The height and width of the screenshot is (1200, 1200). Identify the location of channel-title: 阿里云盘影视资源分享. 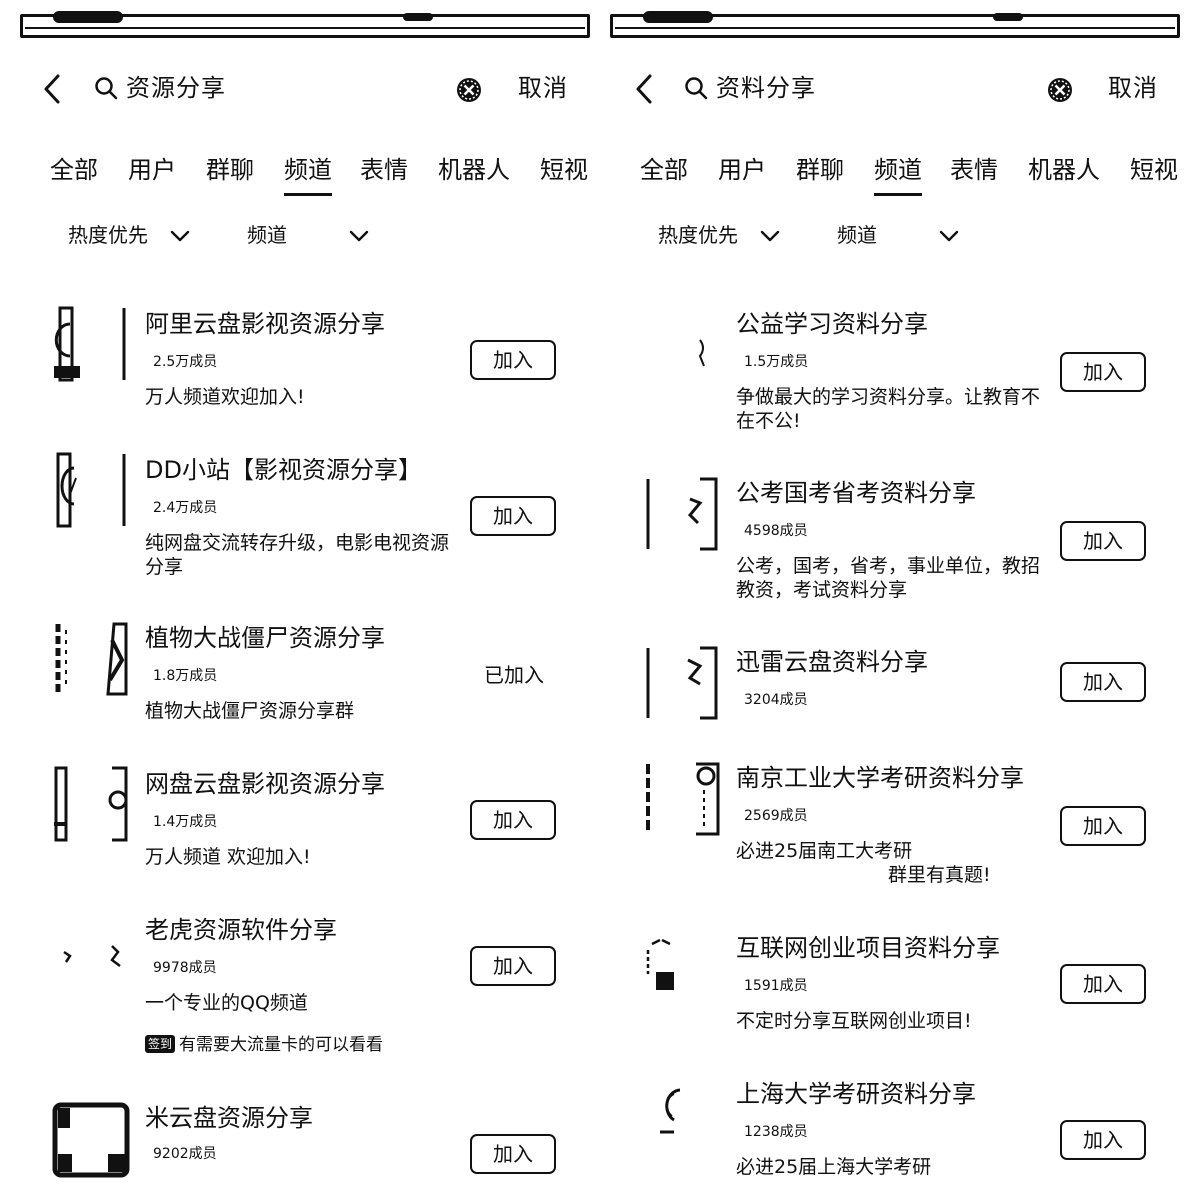
(265, 324).